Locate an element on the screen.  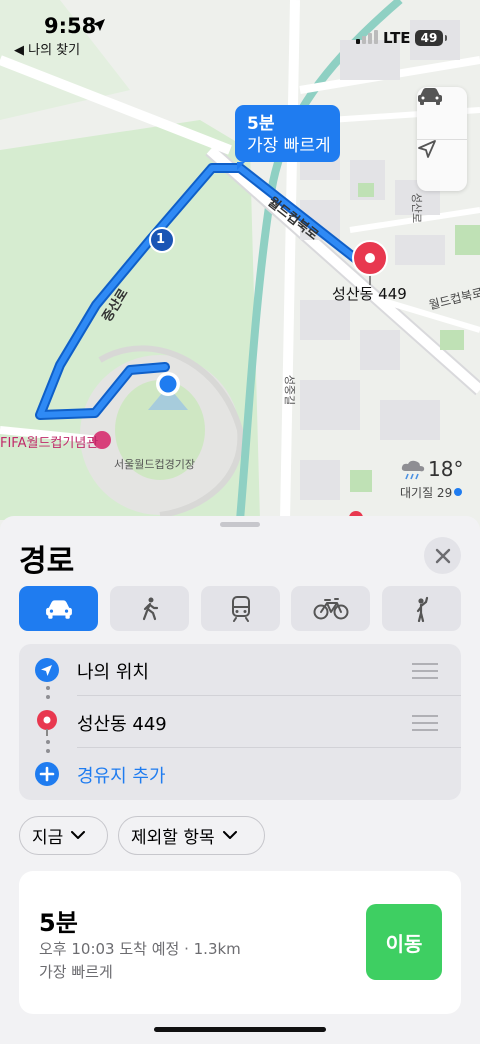
sheet-grabber is located at coordinates (240, 524).